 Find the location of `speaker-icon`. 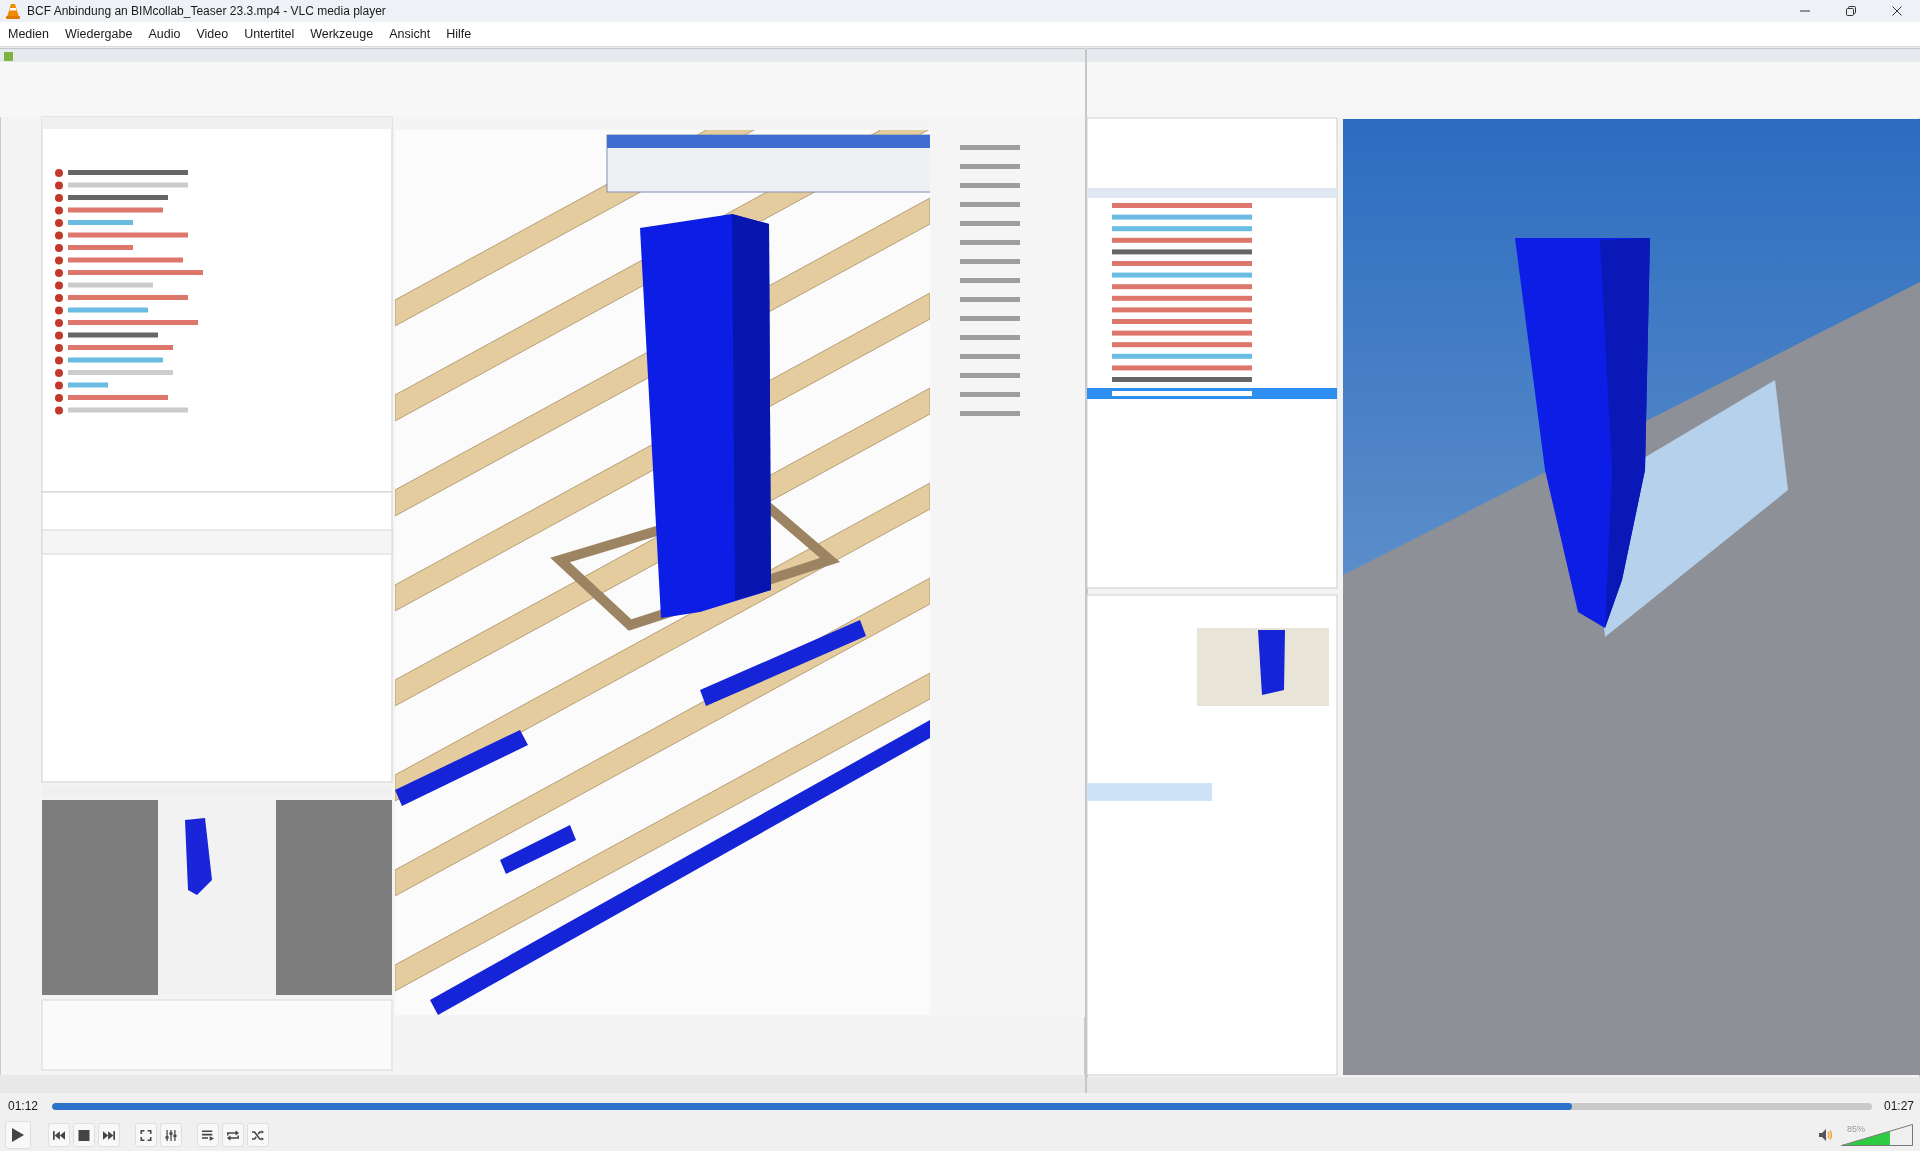

speaker-icon is located at coordinates (1826, 1135).